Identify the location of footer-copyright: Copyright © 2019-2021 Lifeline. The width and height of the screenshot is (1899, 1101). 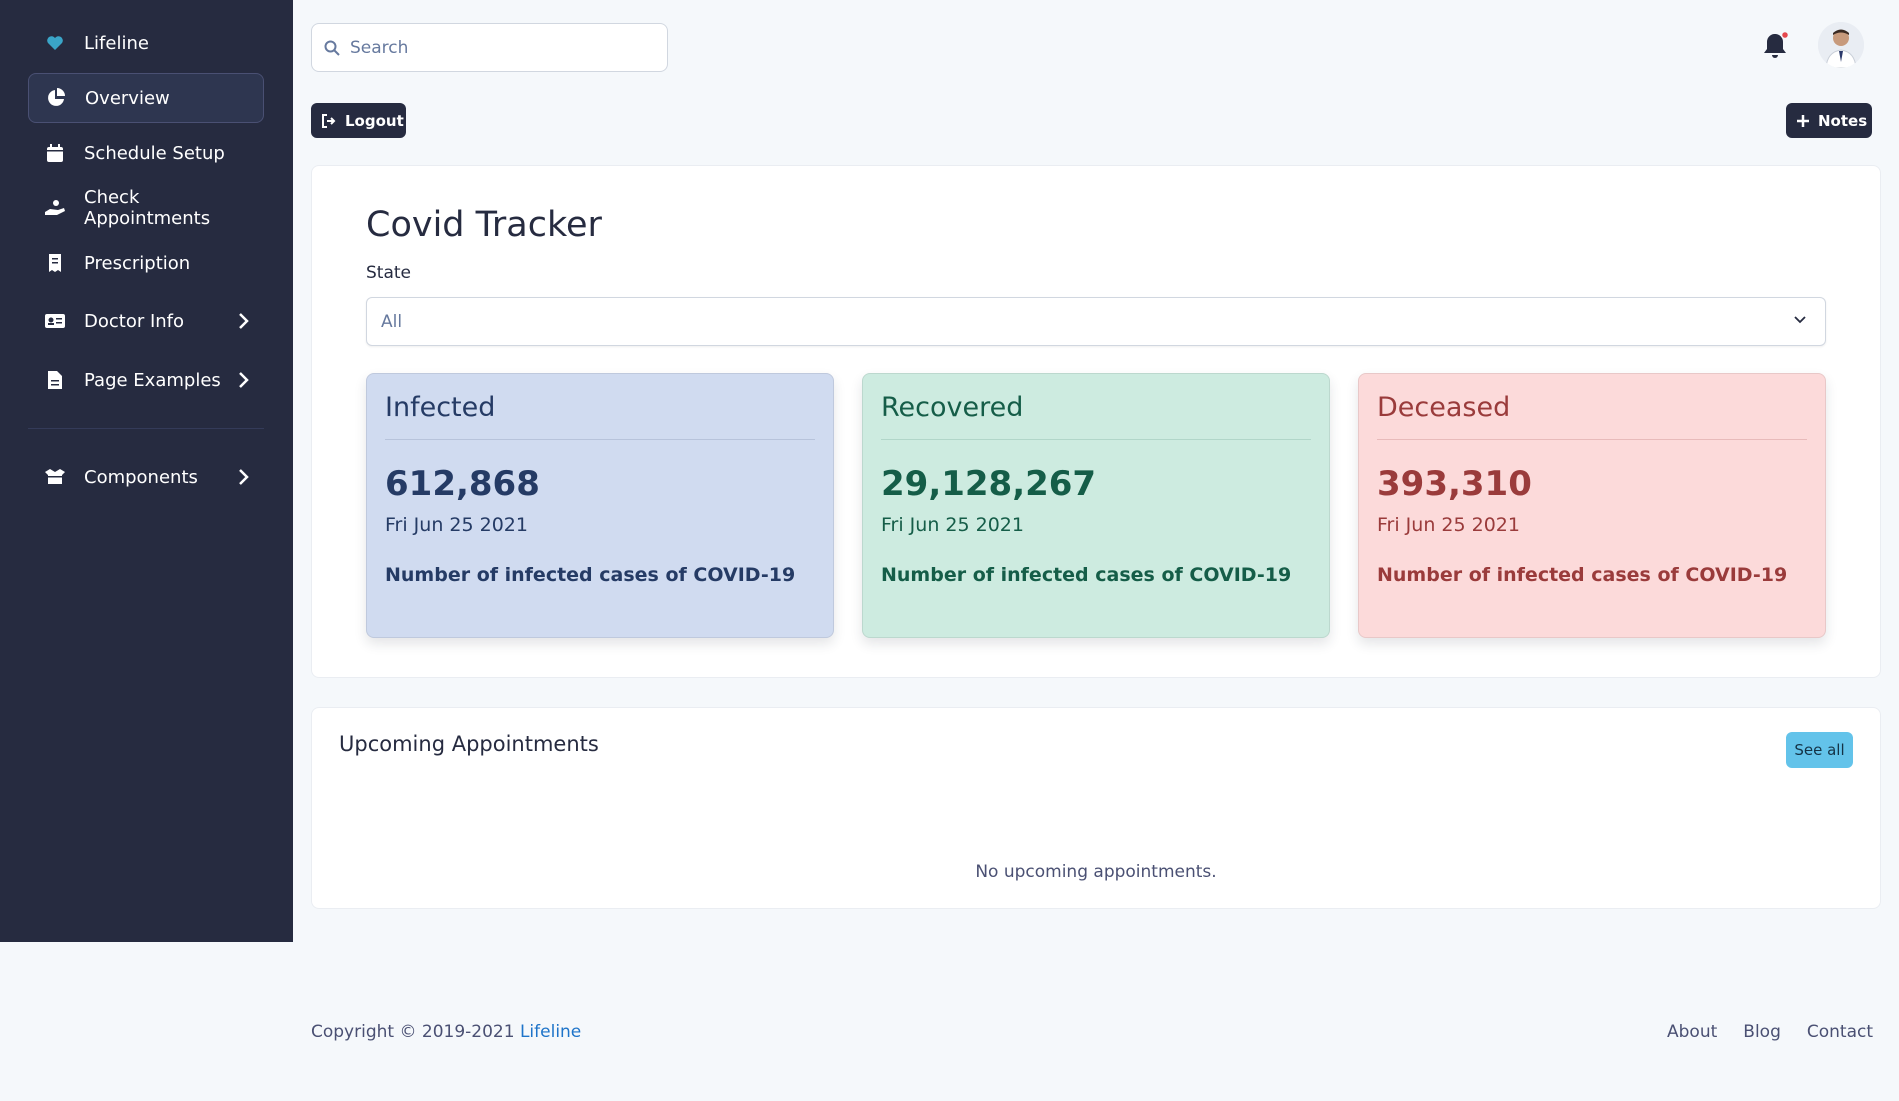
(446, 1032).